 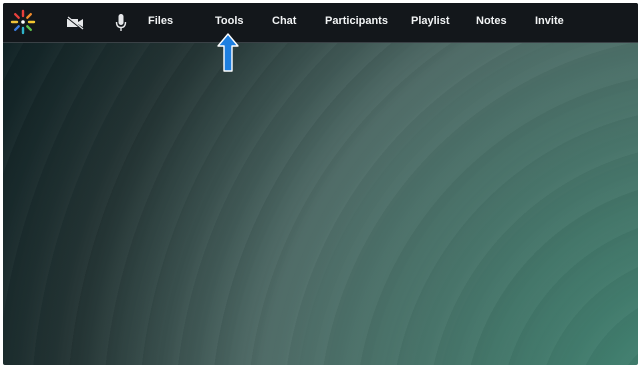 What do you see at coordinates (228, 52) in the screenshot?
I see `up-arrow-icon` at bounding box center [228, 52].